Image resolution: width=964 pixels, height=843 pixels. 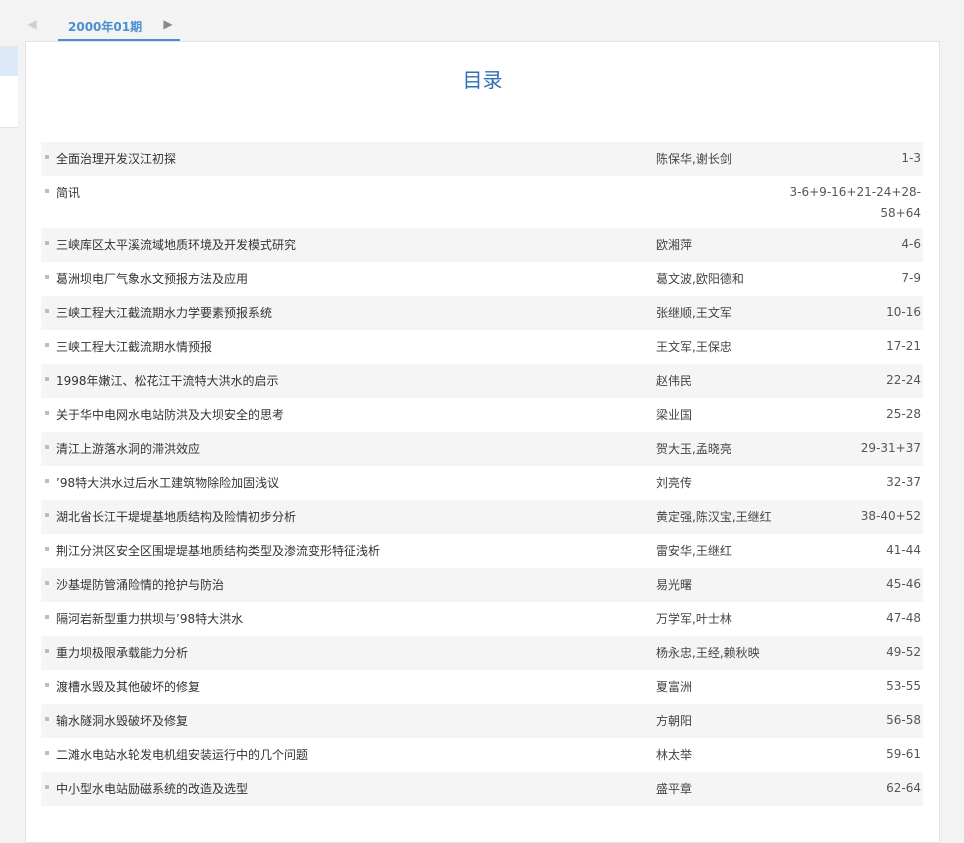 I want to click on toc-pages: 4-6, so click(x=911, y=244).